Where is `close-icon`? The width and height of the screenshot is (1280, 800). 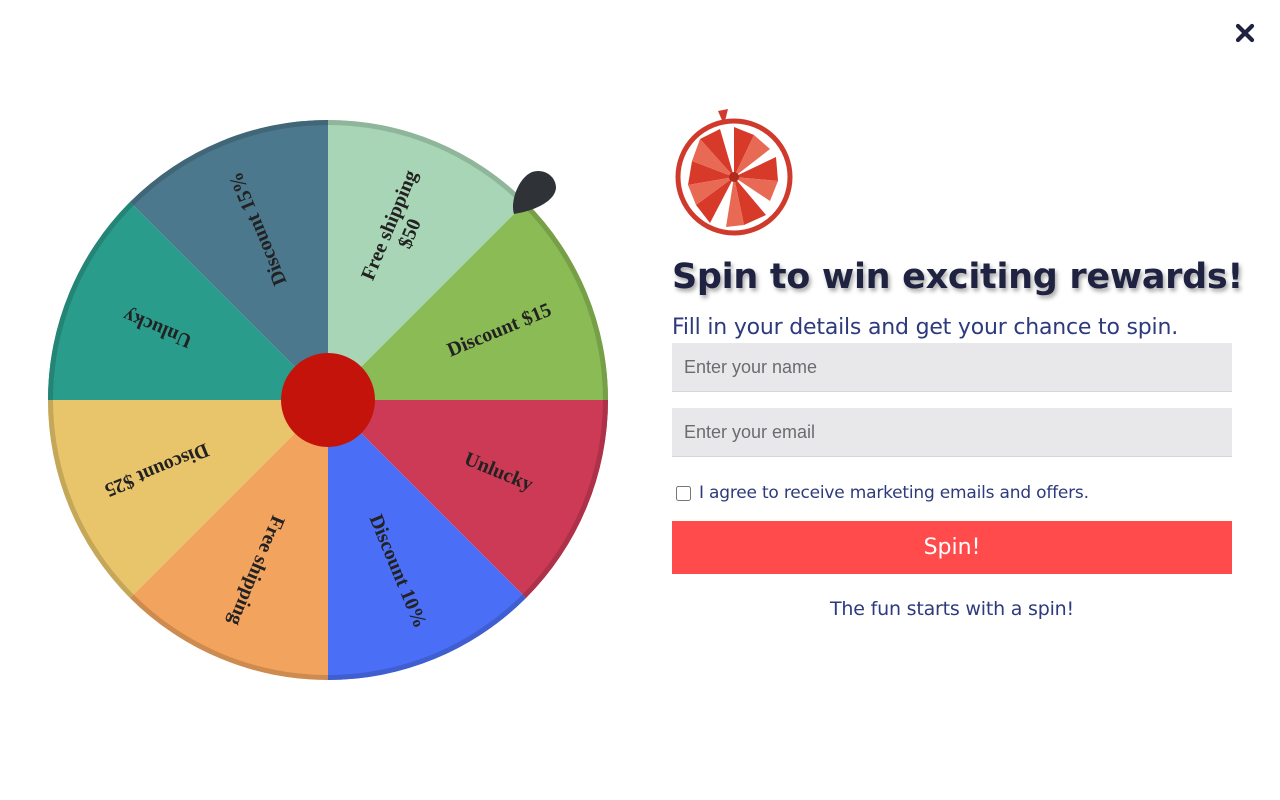 close-icon is located at coordinates (1245, 33).